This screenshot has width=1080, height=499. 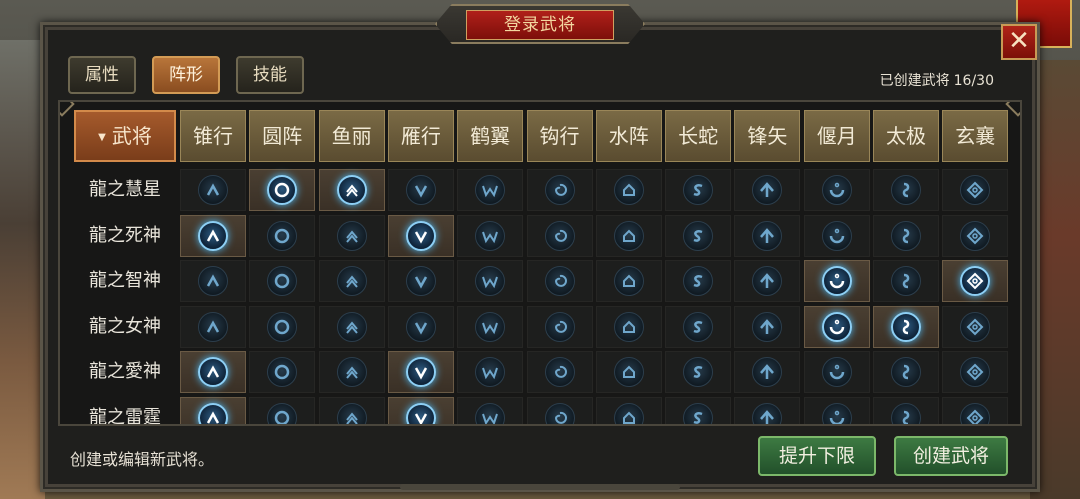 What do you see at coordinates (906, 136) in the screenshot?
I see `formation-header-10: 太极` at bounding box center [906, 136].